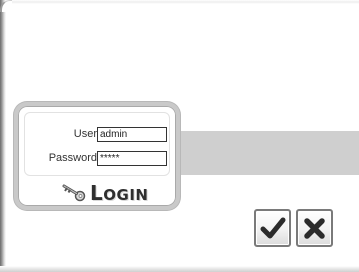 The height and width of the screenshot is (272, 359). I want to click on login-label-initial: L, so click(97, 193).